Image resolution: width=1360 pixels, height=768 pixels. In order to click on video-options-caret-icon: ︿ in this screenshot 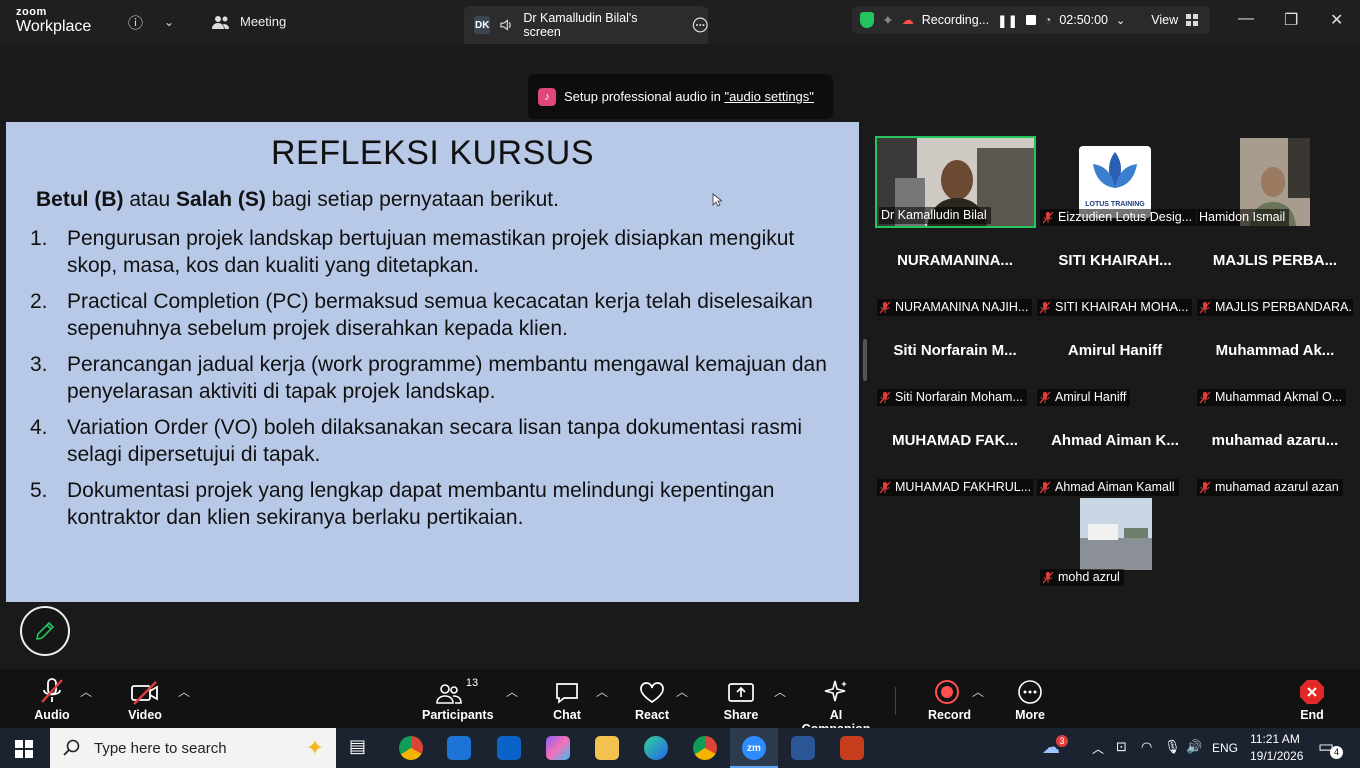, I will do `click(184, 691)`.